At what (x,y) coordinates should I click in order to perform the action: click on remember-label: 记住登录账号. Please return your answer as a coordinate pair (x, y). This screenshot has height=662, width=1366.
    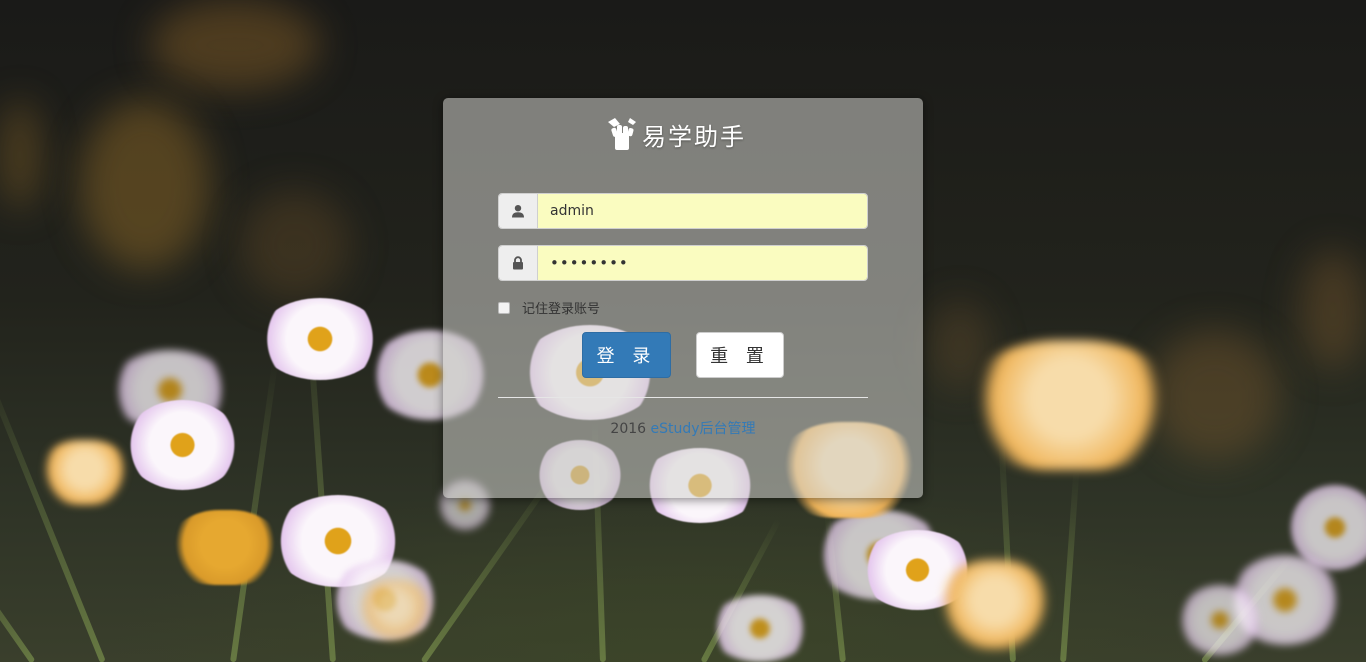
    Looking at the image, I should click on (561, 309).